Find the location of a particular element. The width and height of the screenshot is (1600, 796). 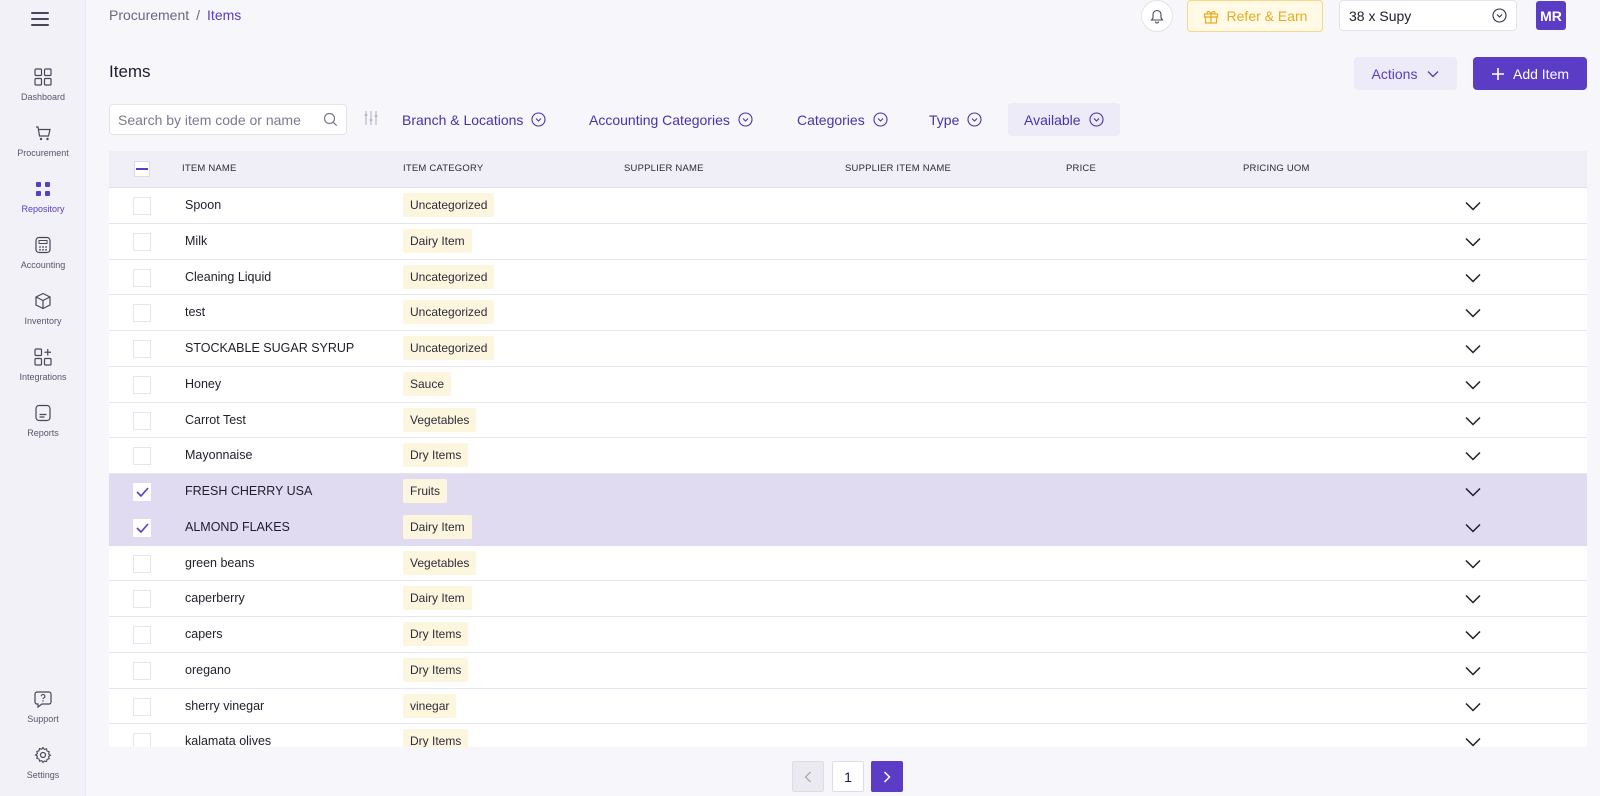

add-item-button: Add Item is located at coordinates (1530, 73).